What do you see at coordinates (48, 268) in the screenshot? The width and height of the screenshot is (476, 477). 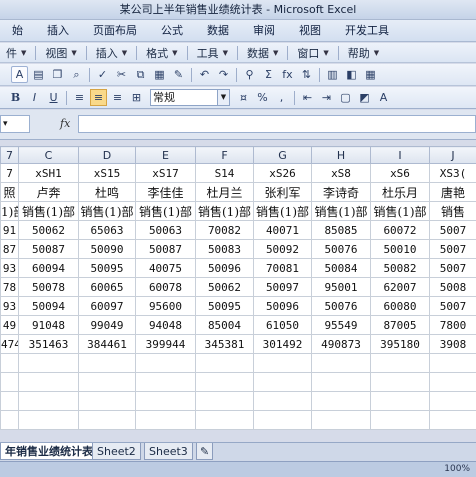 I see `cell: 60094` at bounding box center [48, 268].